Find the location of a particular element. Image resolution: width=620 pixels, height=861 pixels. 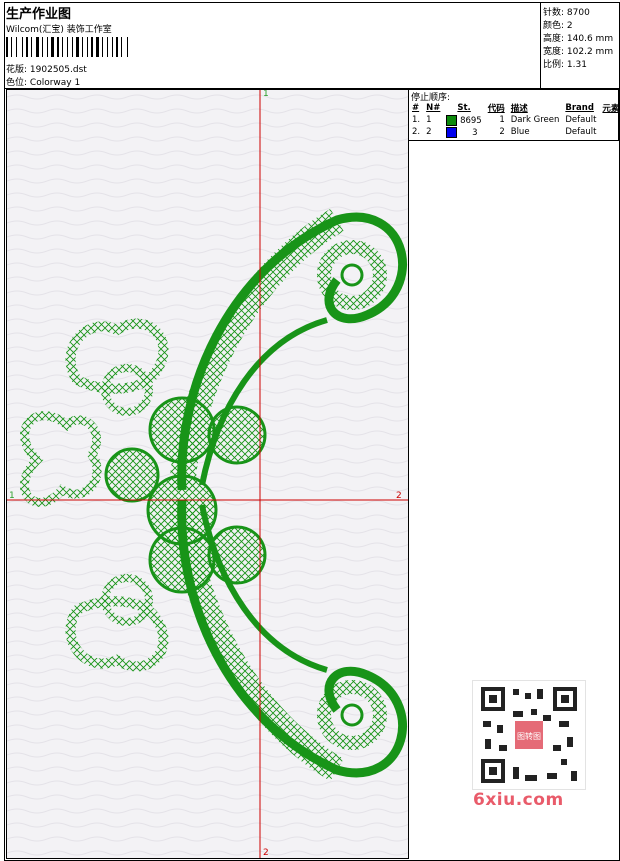

stats-divider is located at coordinates (540, 45).